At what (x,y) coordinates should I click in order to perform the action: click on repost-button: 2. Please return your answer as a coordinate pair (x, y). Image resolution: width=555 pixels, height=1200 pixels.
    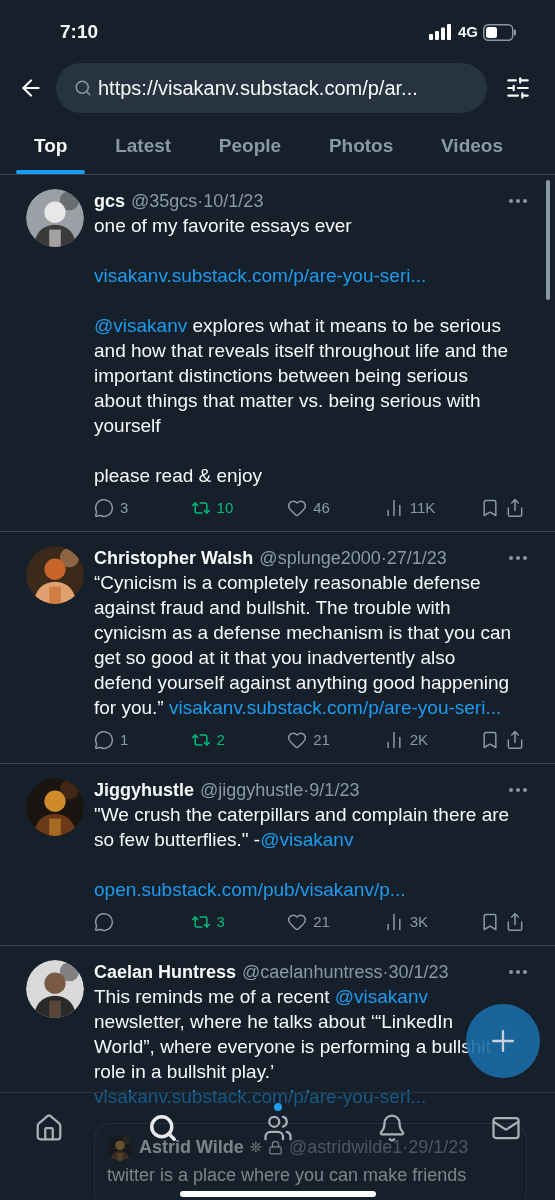
    Looking at the image, I should click on (236, 740).